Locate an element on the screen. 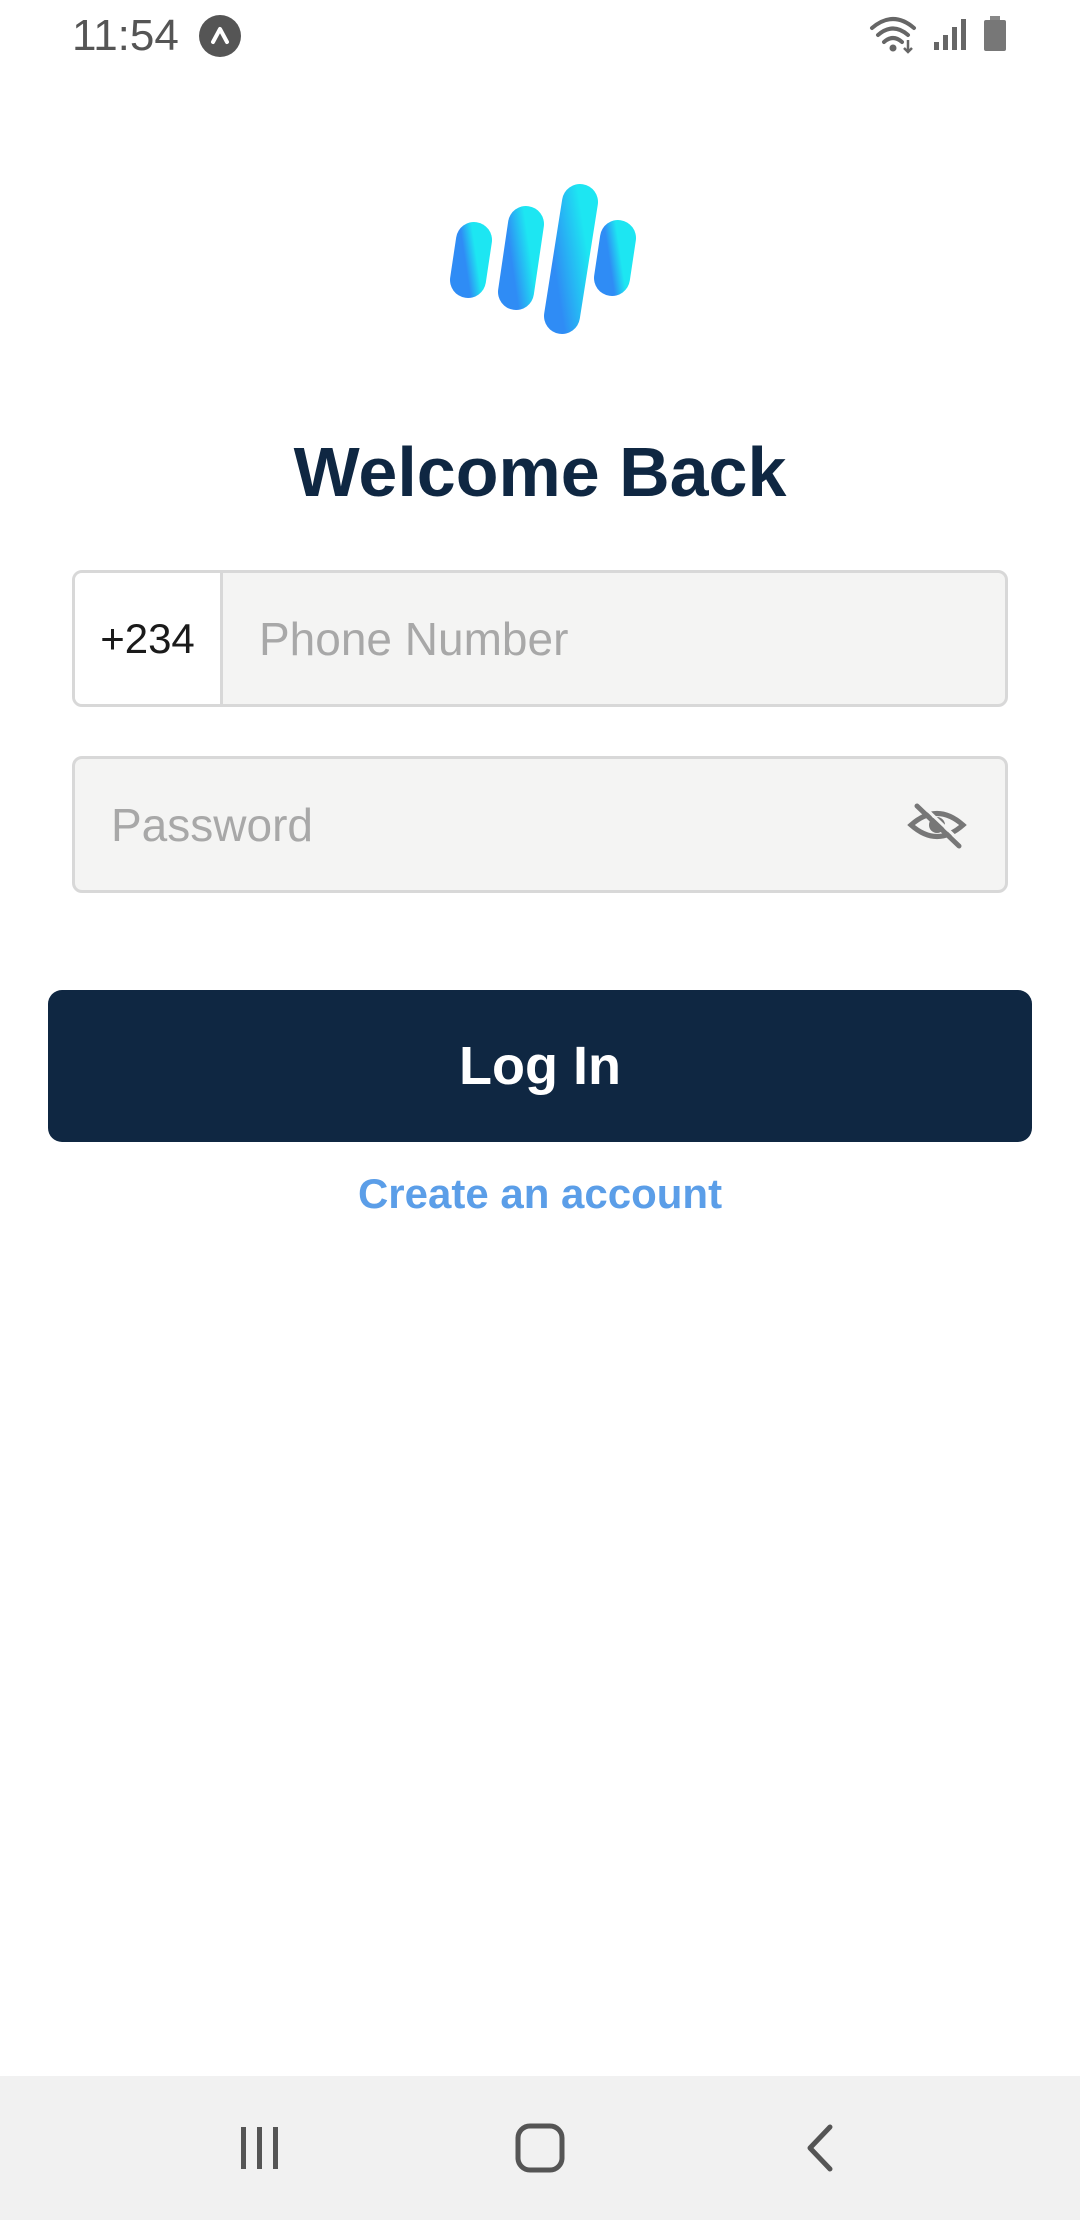 The width and height of the screenshot is (1080, 2220). a-in-circle-icon is located at coordinates (219, 36).